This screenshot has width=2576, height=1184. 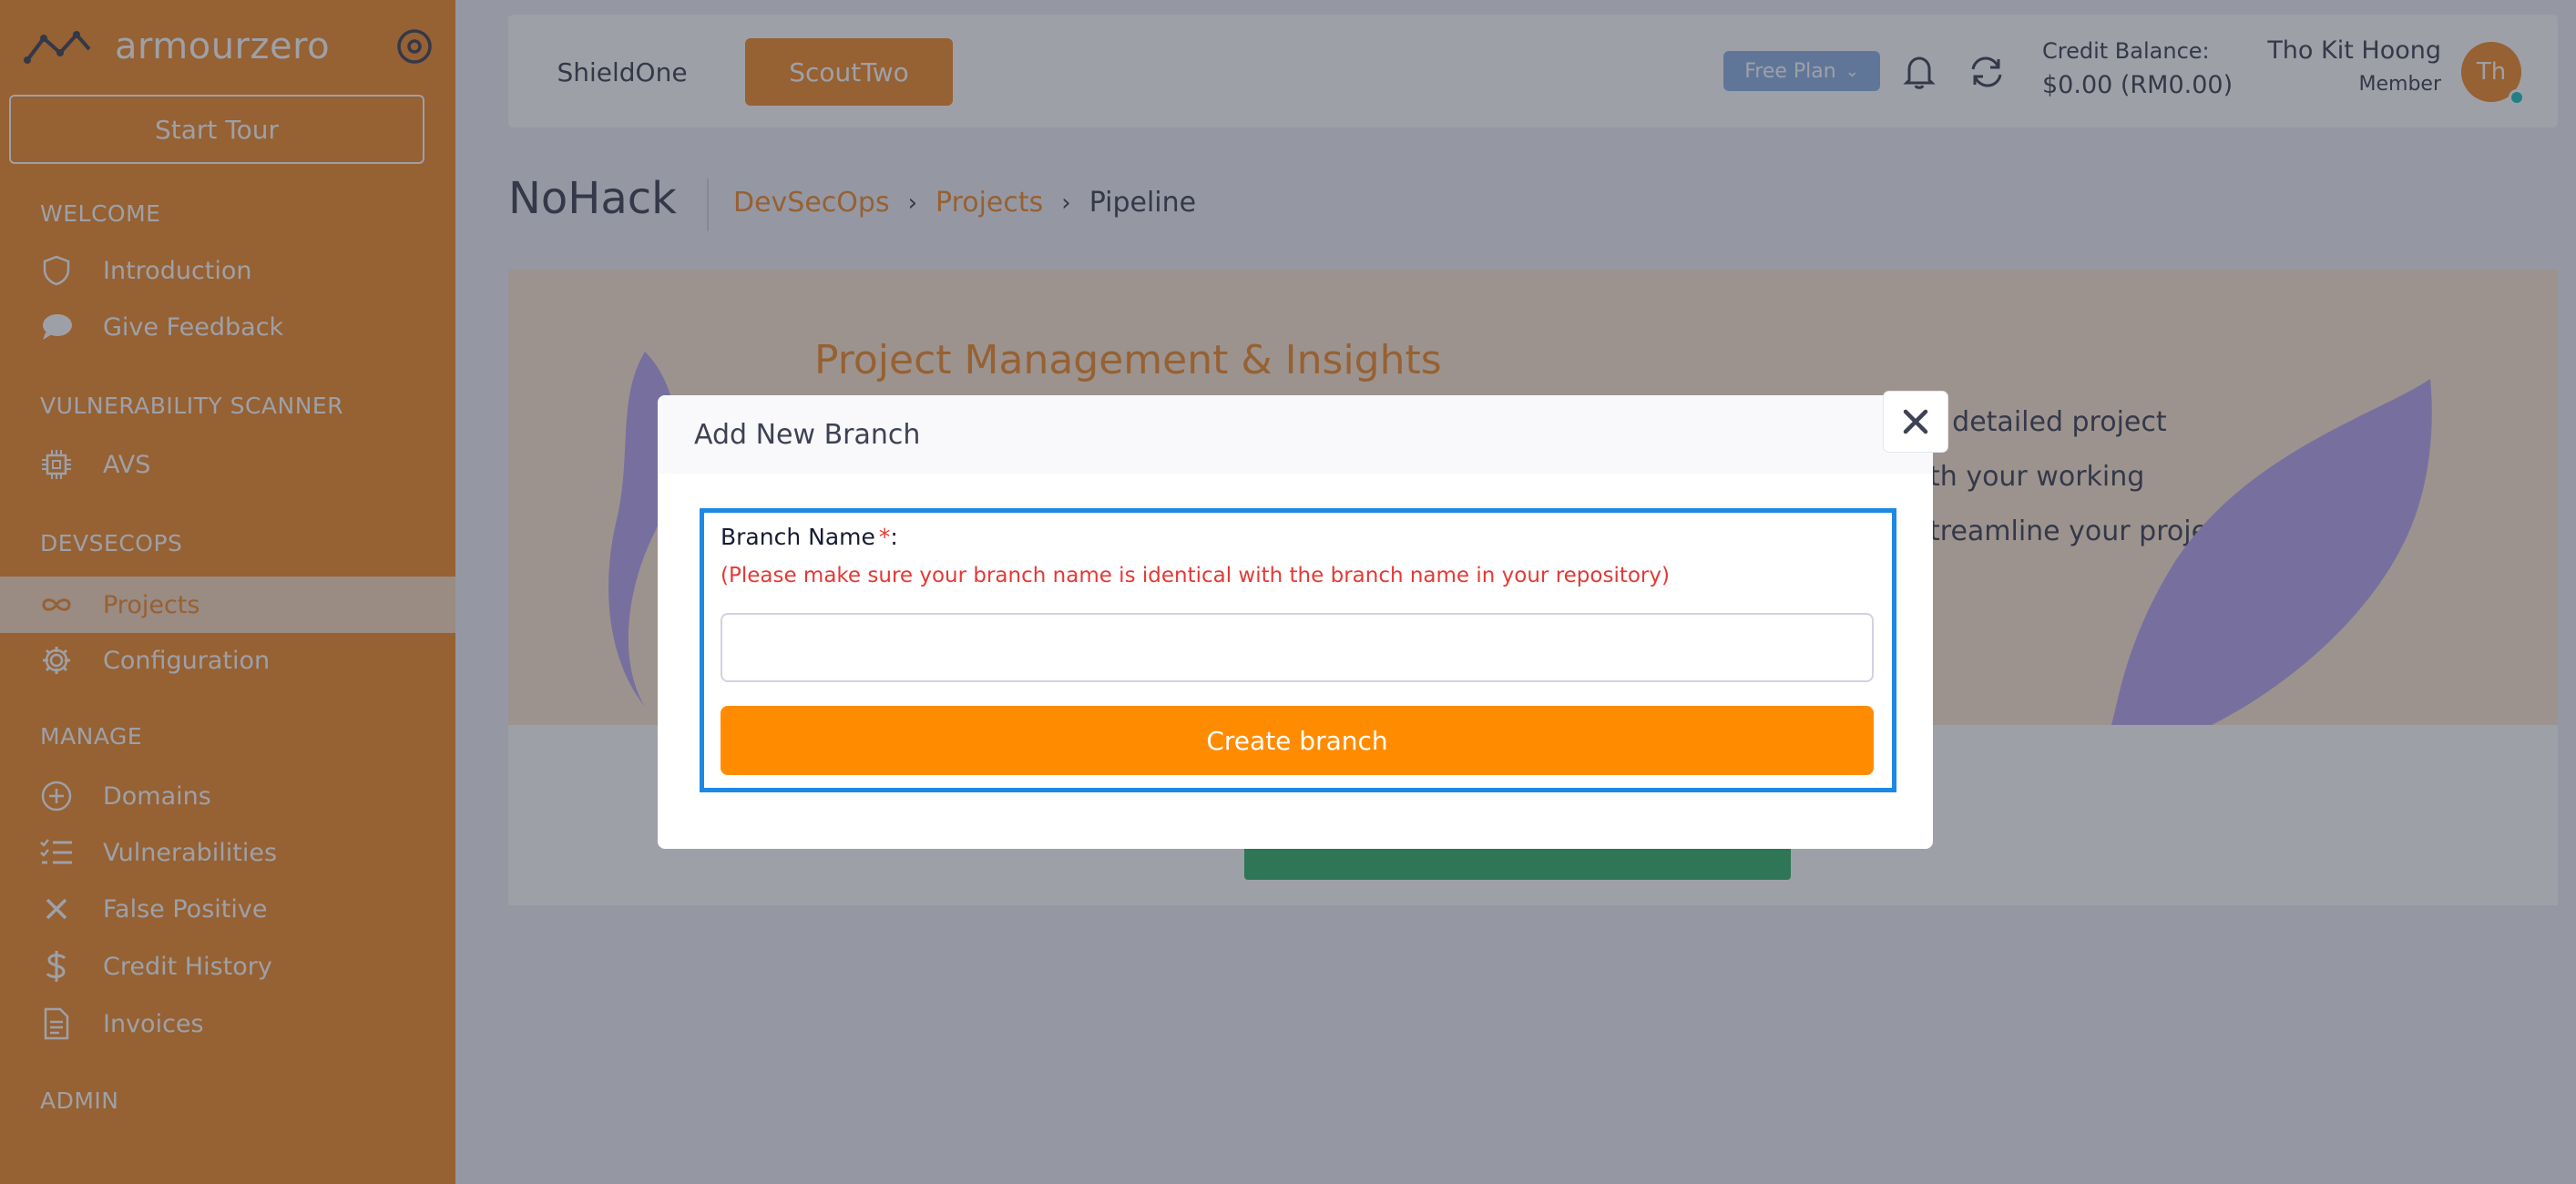 What do you see at coordinates (798, 537) in the screenshot?
I see `branch-name-label-text: Branch Name` at bounding box center [798, 537].